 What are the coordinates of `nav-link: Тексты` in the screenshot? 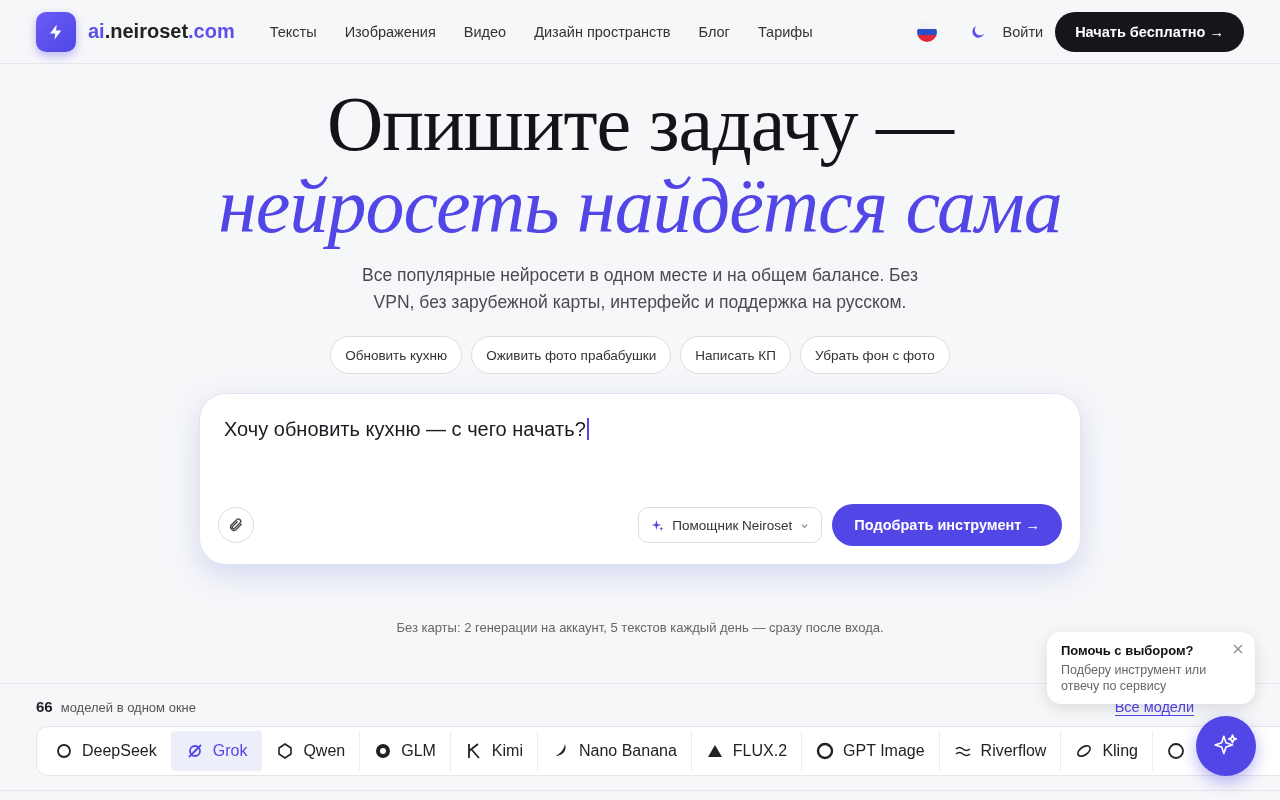 It's located at (293, 31).